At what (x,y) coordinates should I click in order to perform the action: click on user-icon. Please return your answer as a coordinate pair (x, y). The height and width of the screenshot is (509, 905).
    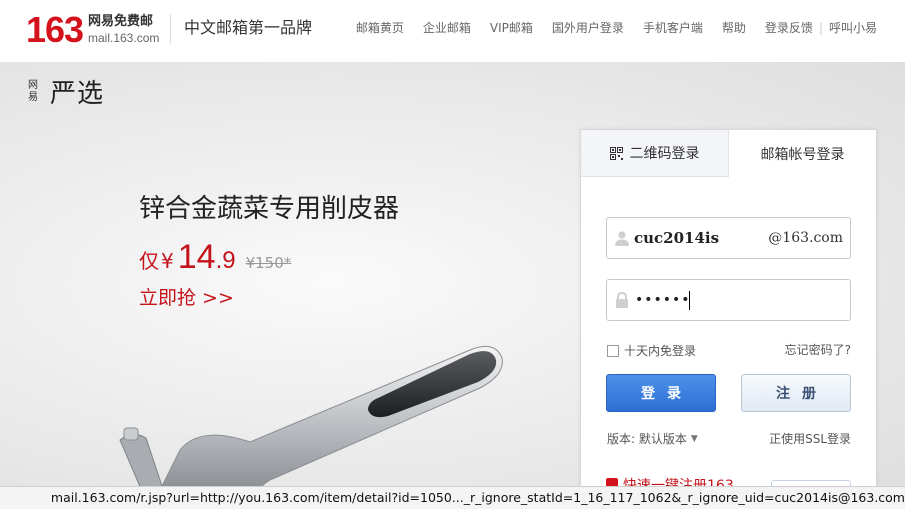
    Looking at the image, I should click on (622, 238).